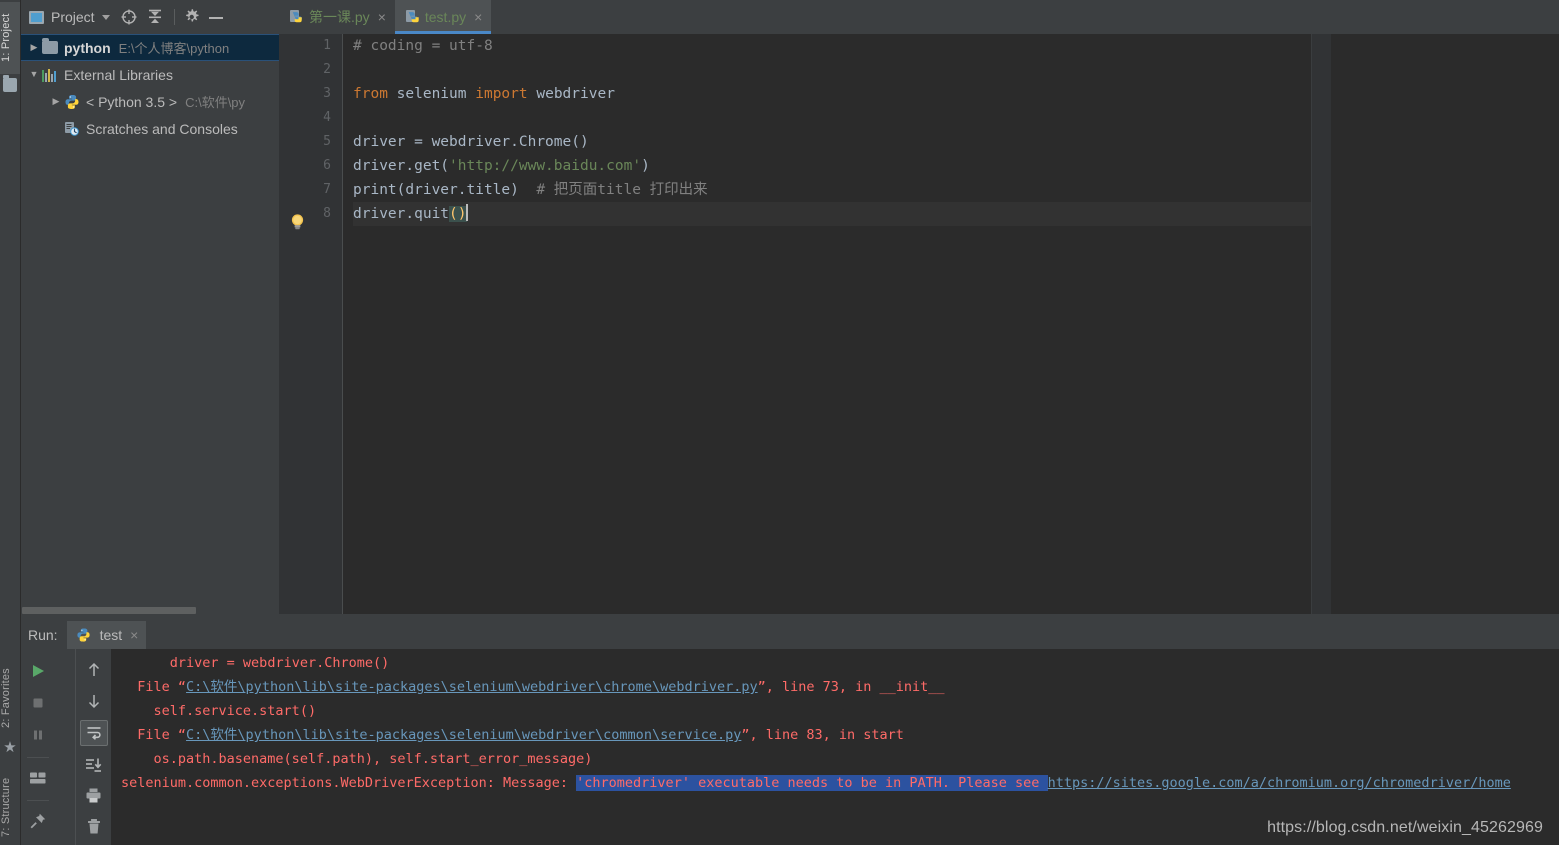 The image size is (1559, 845). What do you see at coordinates (370, 94) in the screenshot?
I see `code-token: from` at bounding box center [370, 94].